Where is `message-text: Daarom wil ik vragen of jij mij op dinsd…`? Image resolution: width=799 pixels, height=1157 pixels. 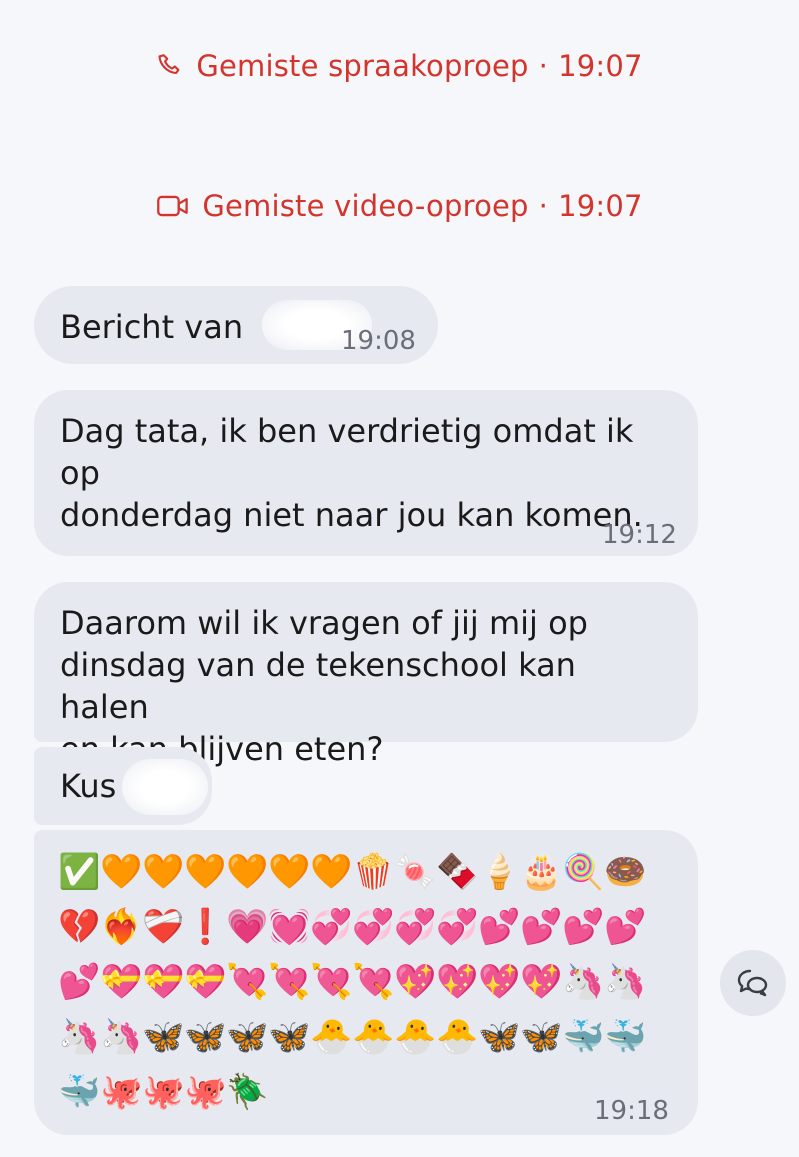
message-text: Daarom wil ik vragen of jij mij op dinsd… is located at coordinates (324, 686).